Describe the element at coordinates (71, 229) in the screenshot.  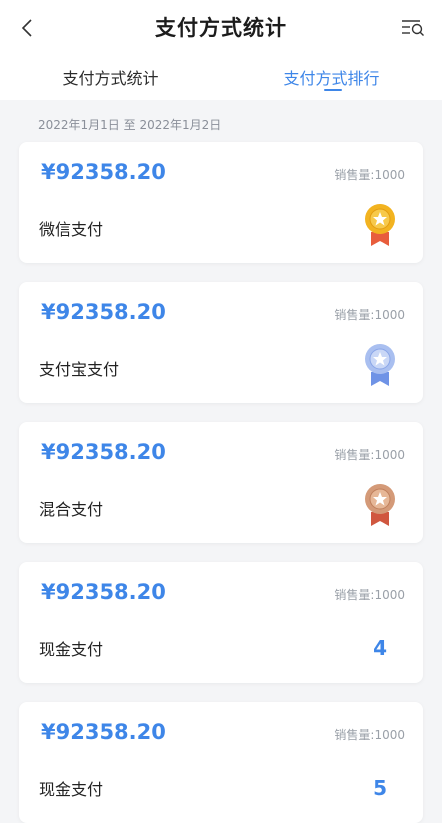
I see `payment-method: 微信支付` at that location.